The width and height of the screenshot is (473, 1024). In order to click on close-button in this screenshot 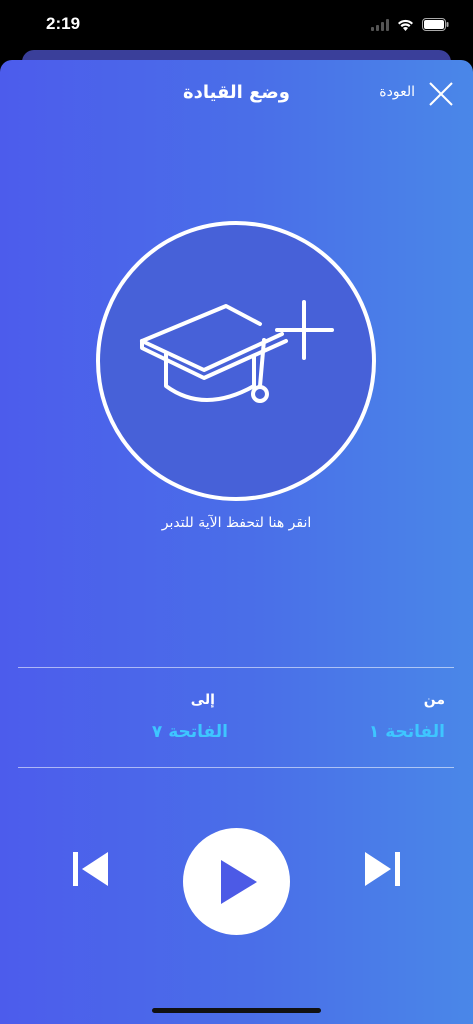, I will do `click(441, 94)`.